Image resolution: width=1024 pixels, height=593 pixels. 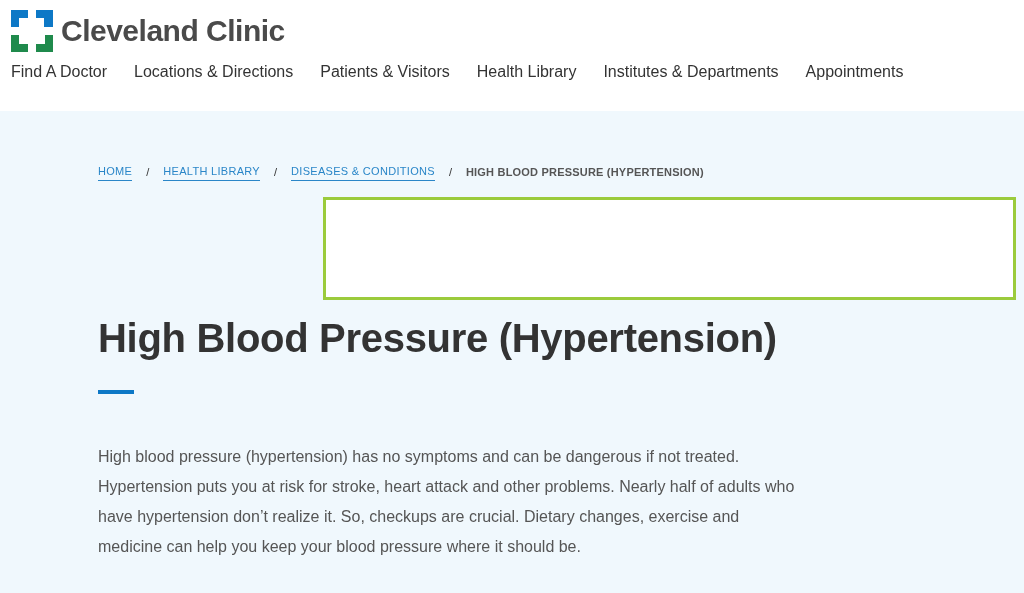 I want to click on nav-link: Health Library, so click(x=526, y=72).